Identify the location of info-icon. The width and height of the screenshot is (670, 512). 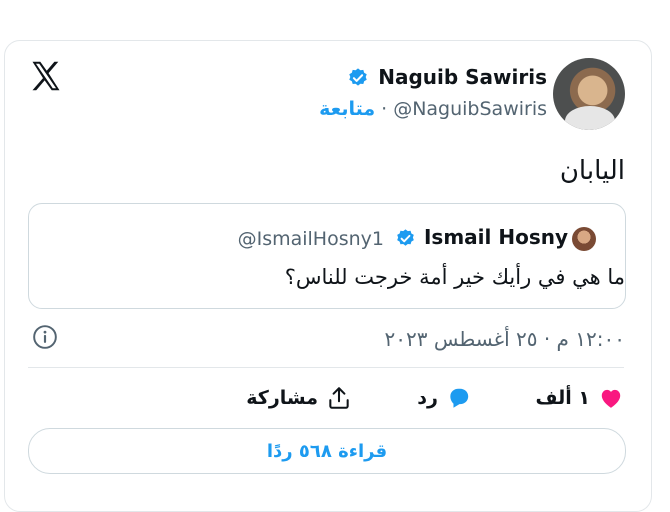
(45, 337).